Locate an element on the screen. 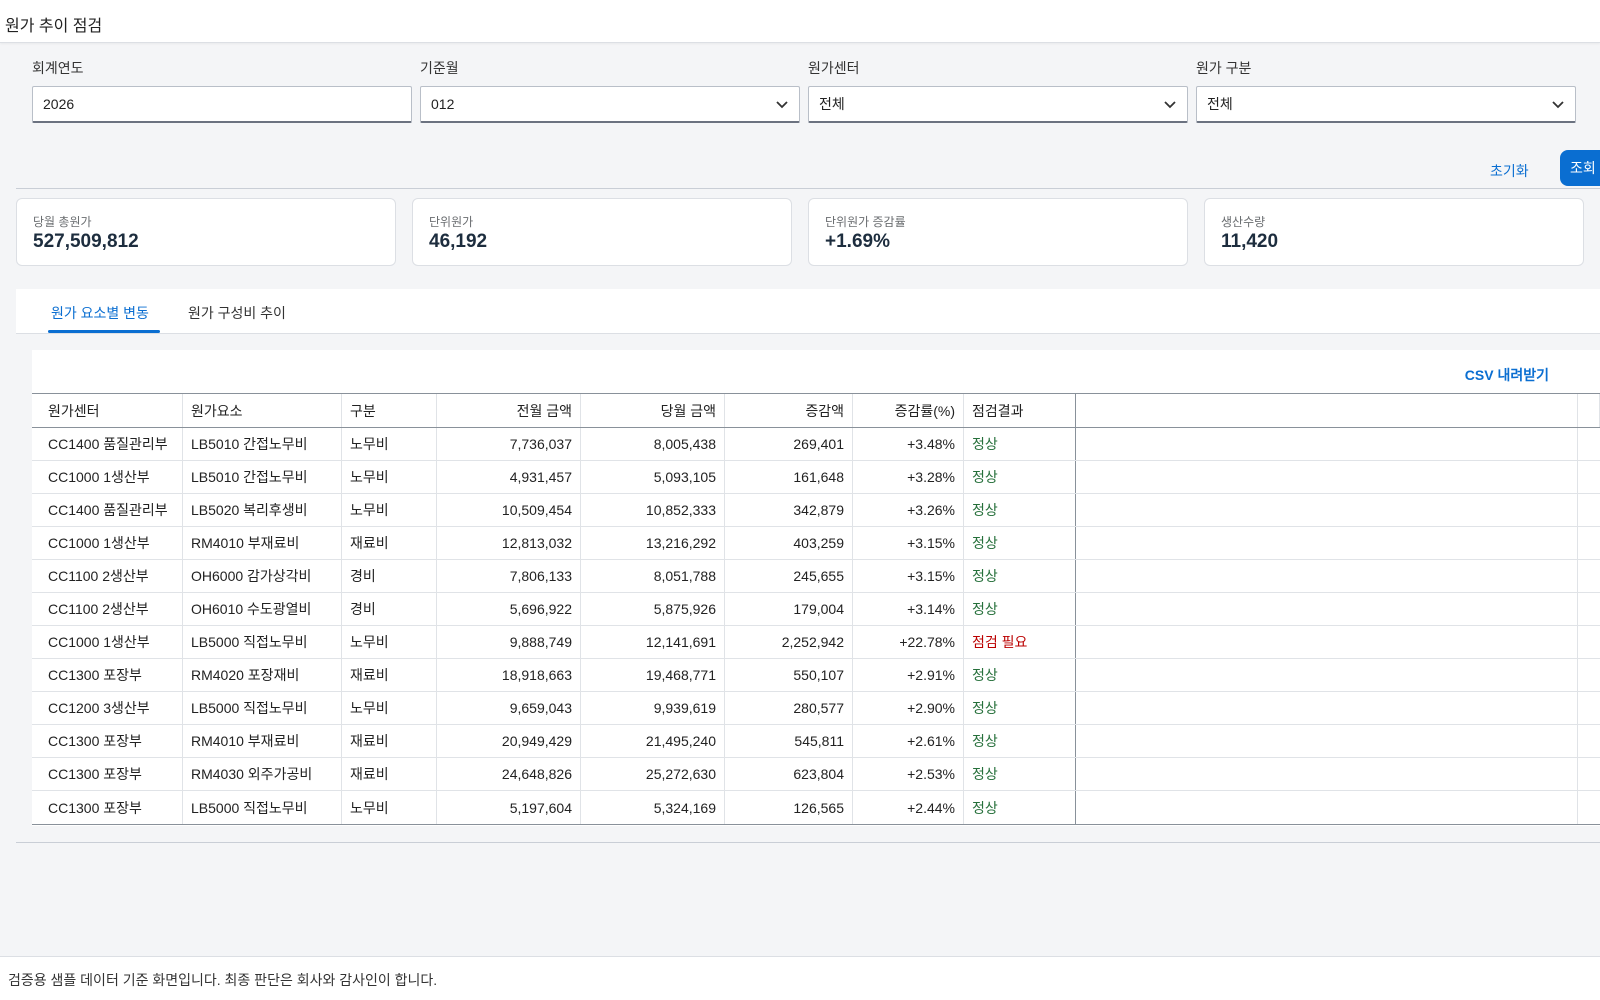 Image resolution: width=1600 pixels, height=1000 pixels. cost-element-cell: LB5010 간접노무비 is located at coordinates (262, 477).